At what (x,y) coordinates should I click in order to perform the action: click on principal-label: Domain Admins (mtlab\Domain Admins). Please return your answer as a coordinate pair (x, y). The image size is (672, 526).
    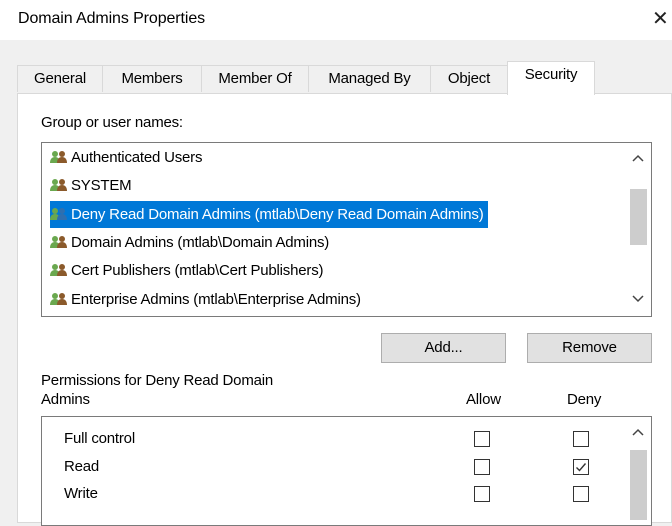
    Looking at the image, I should click on (200, 242).